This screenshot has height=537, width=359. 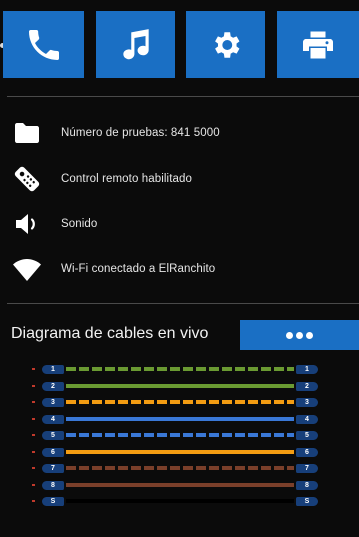 I want to click on pin-label-left: 4, so click(x=53, y=419).